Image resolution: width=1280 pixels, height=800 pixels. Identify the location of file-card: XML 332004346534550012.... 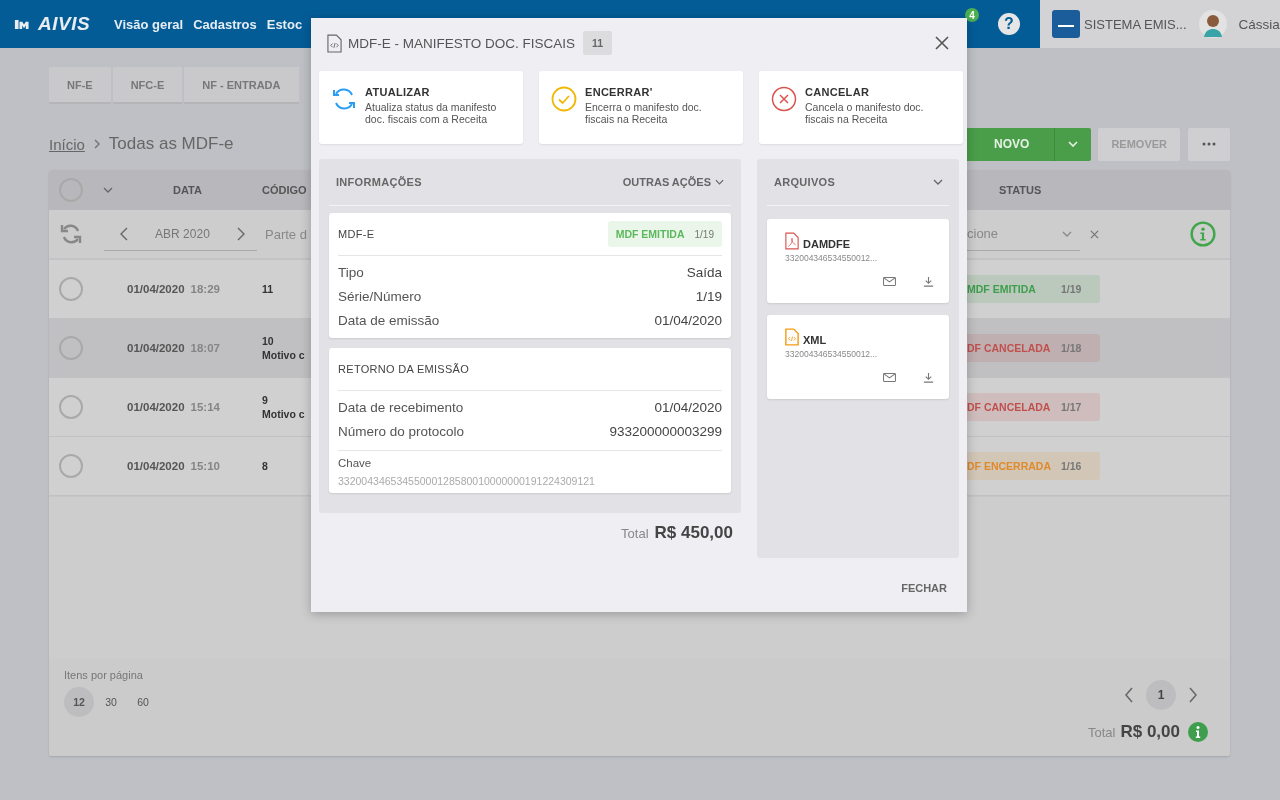
(858, 357).